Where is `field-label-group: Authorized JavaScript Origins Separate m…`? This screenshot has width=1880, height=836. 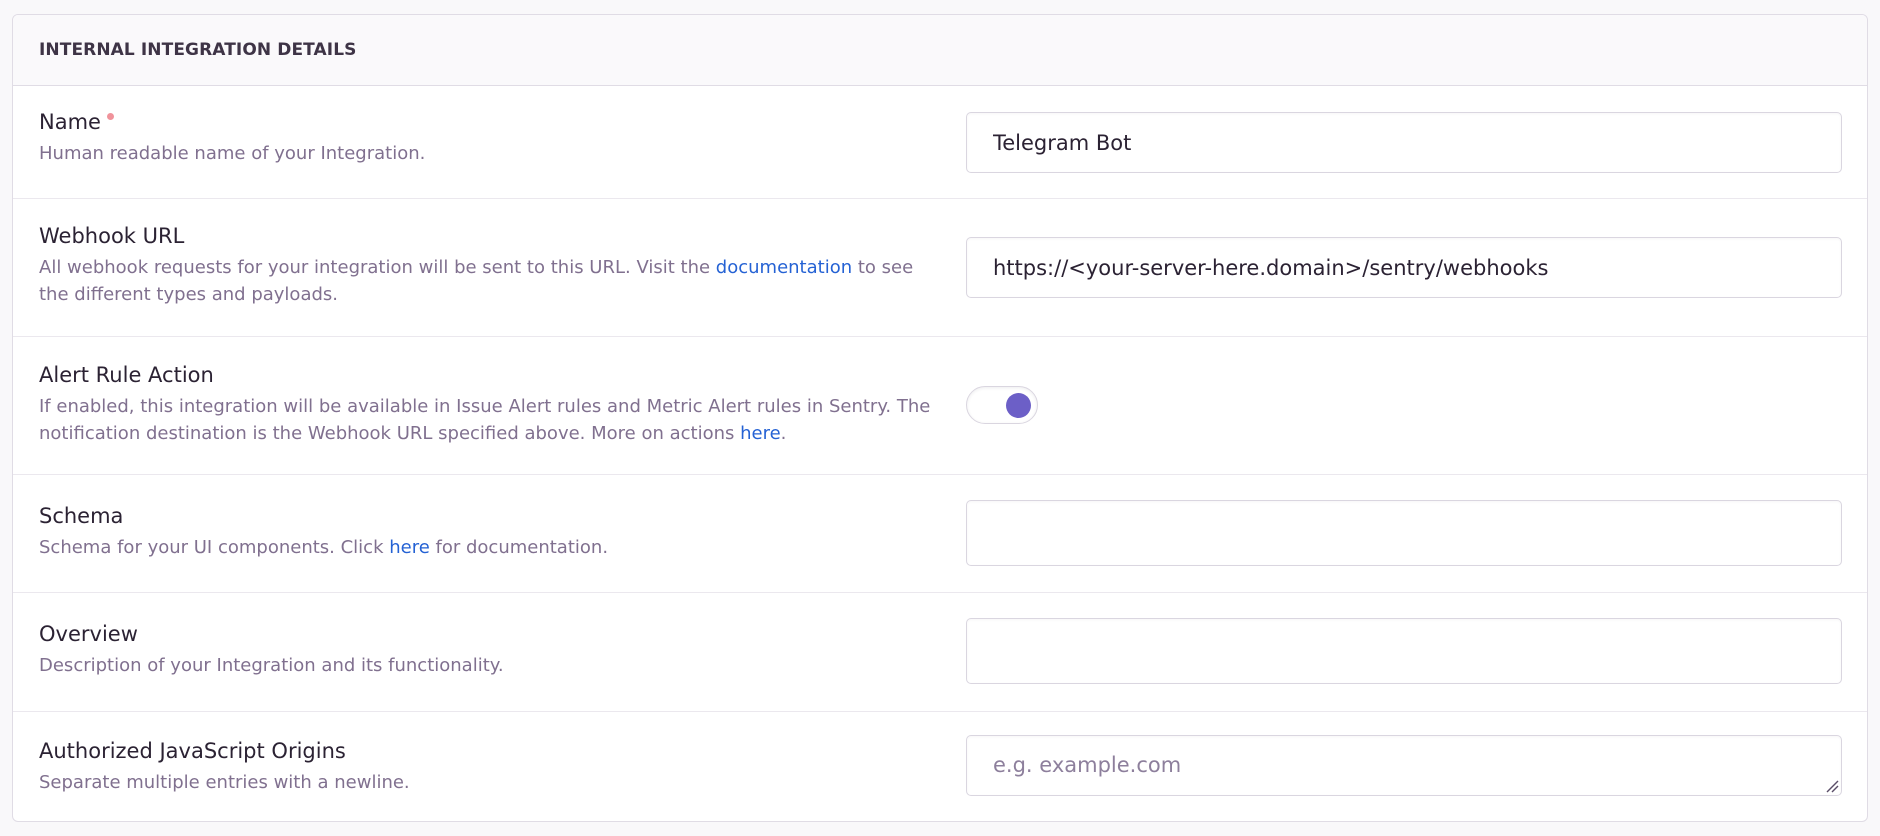 field-label-group: Authorized JavaScript Origins Separate m… is located at coordinates (489, 766).